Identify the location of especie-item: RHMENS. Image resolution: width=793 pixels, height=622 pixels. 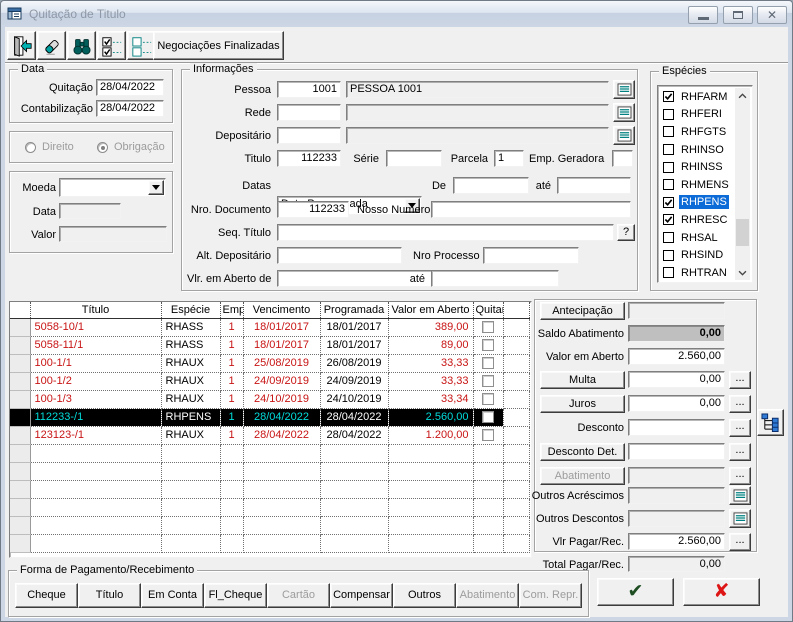
(697, 185).